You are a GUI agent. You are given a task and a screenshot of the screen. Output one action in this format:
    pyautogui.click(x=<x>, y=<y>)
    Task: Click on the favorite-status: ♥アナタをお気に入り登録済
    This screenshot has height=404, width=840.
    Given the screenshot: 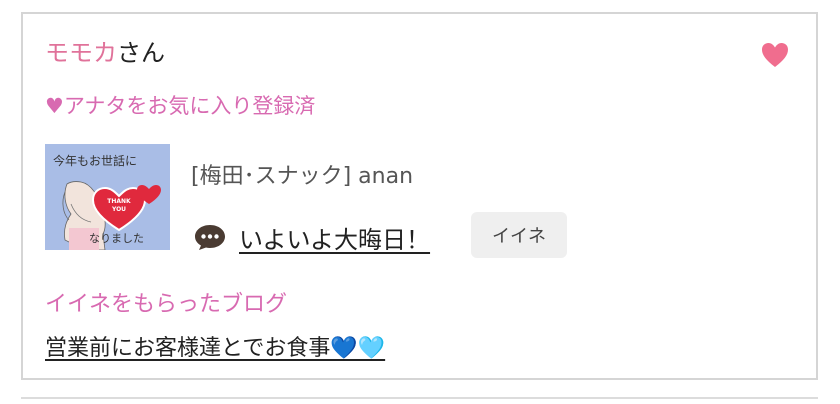 What is the action you would take?
    pyautogui.click(x=180, y=106)
    